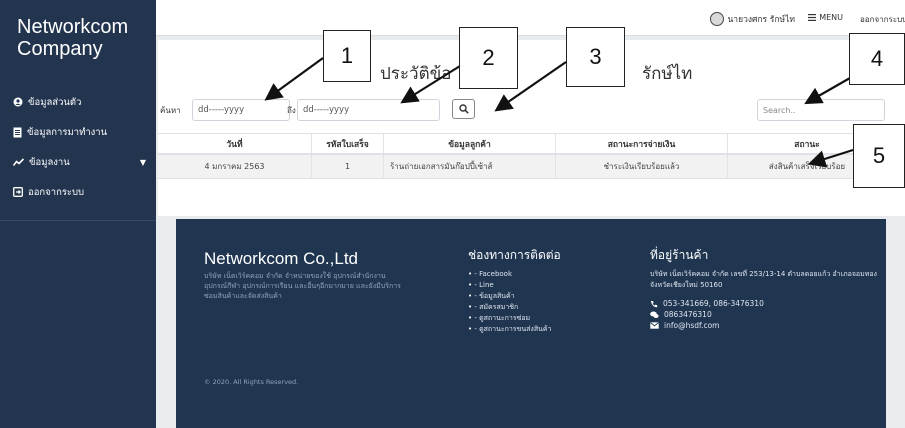 The width and height of the screenshot is (905, 428). What do you see at coordinates (667, 74) in the screenshot?
I see `page-title-part2: รักษ์ไท` at bounding box center [667, 74].